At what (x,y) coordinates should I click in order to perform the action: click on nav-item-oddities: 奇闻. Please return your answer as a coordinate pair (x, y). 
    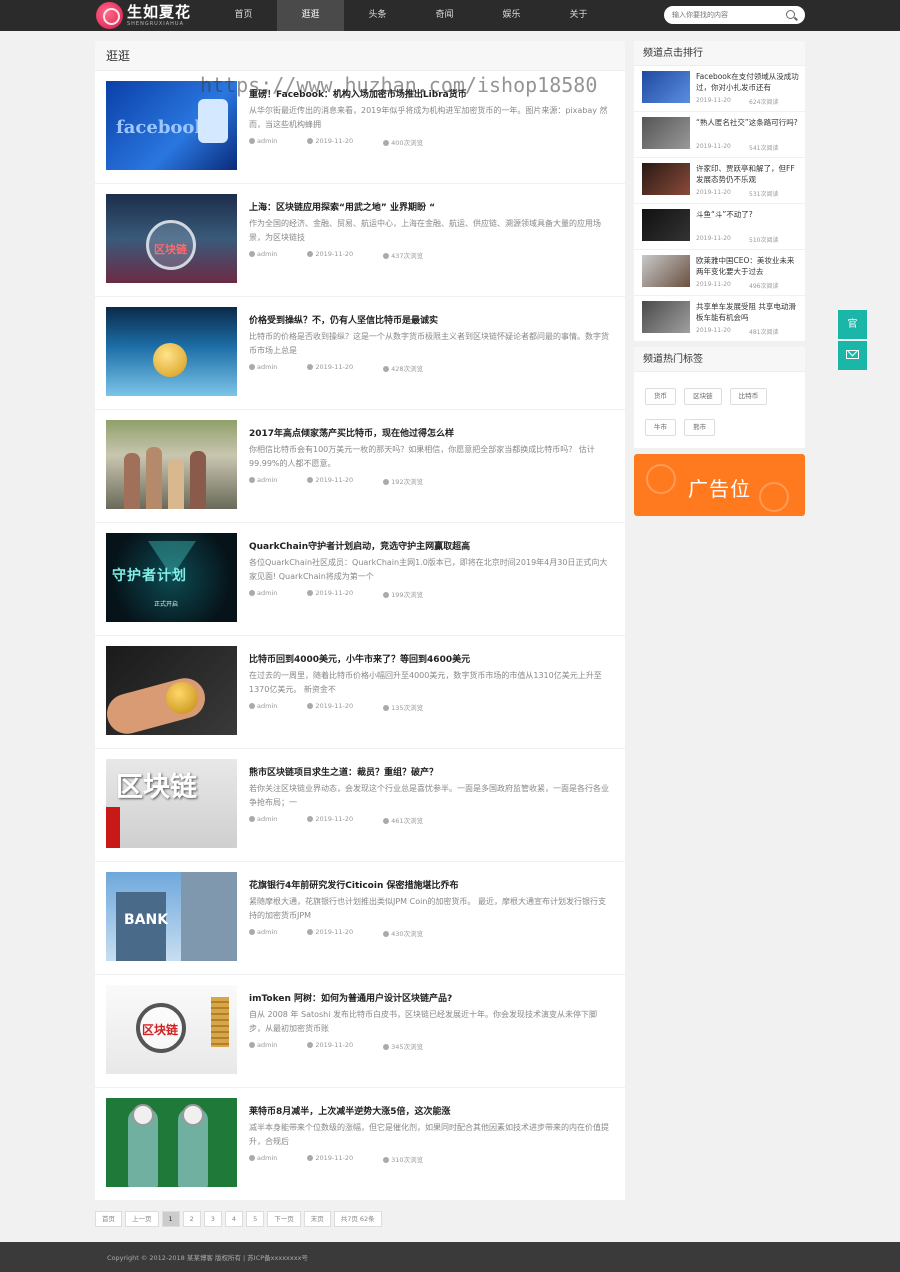
    Looking at the image, I should click on (444, 15).